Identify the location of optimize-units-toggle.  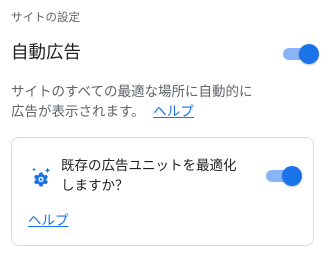
(284, 176).